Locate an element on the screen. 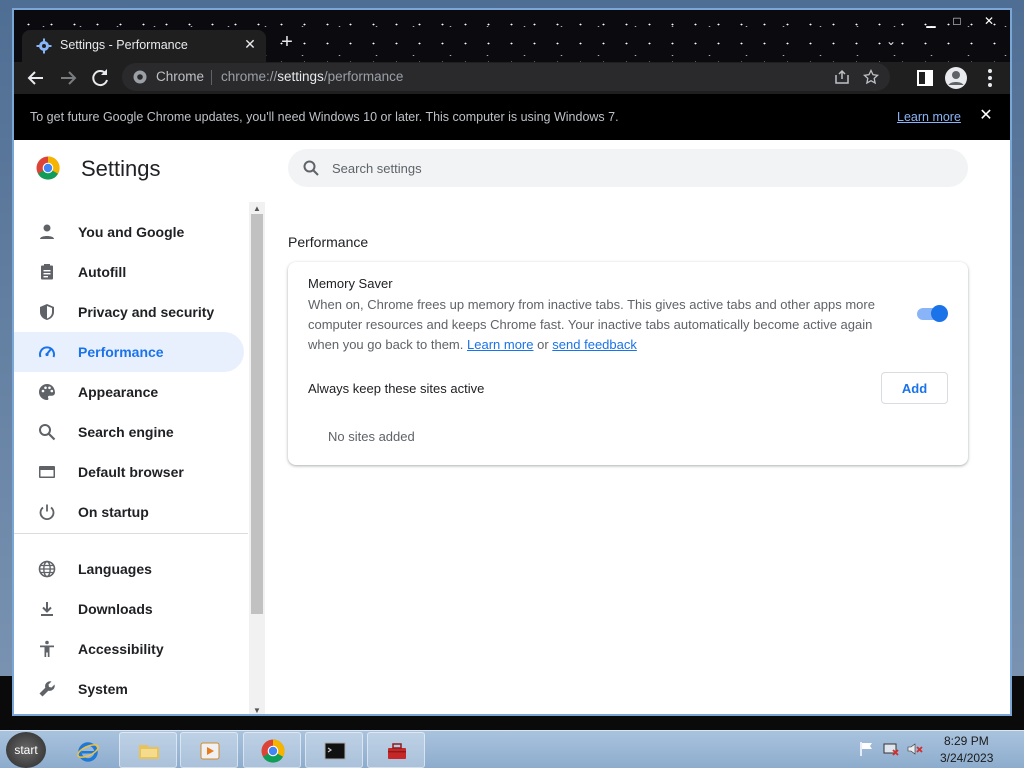  settings-gear-icon is located at coordinates (44, 46).